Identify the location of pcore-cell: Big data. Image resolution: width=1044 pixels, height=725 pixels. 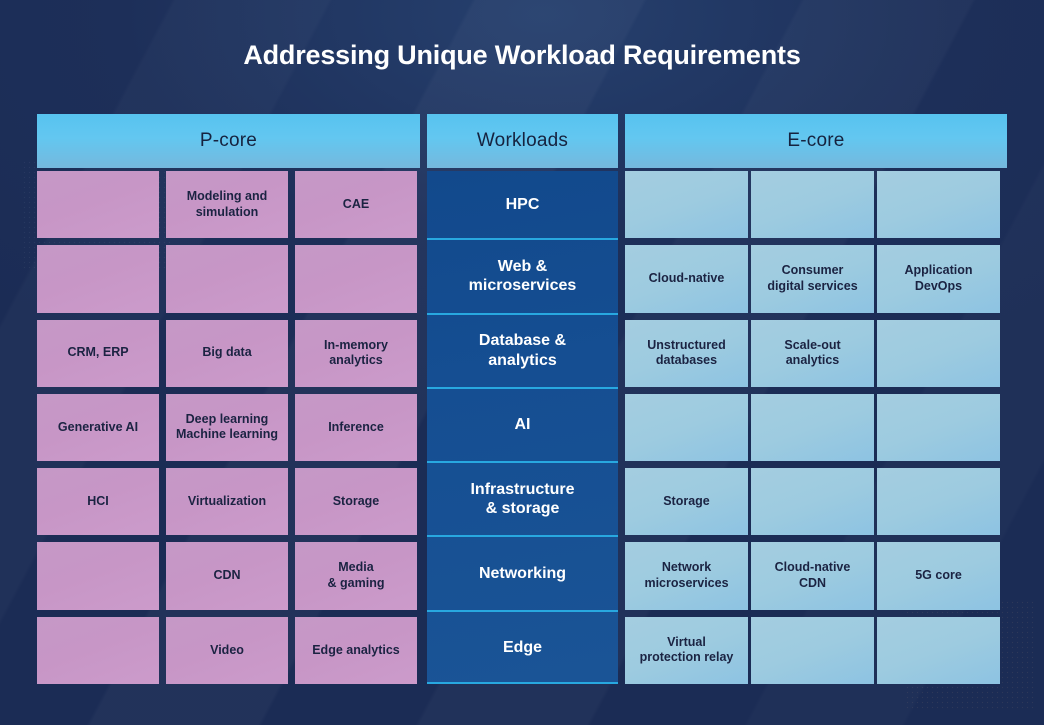
(227, 353).